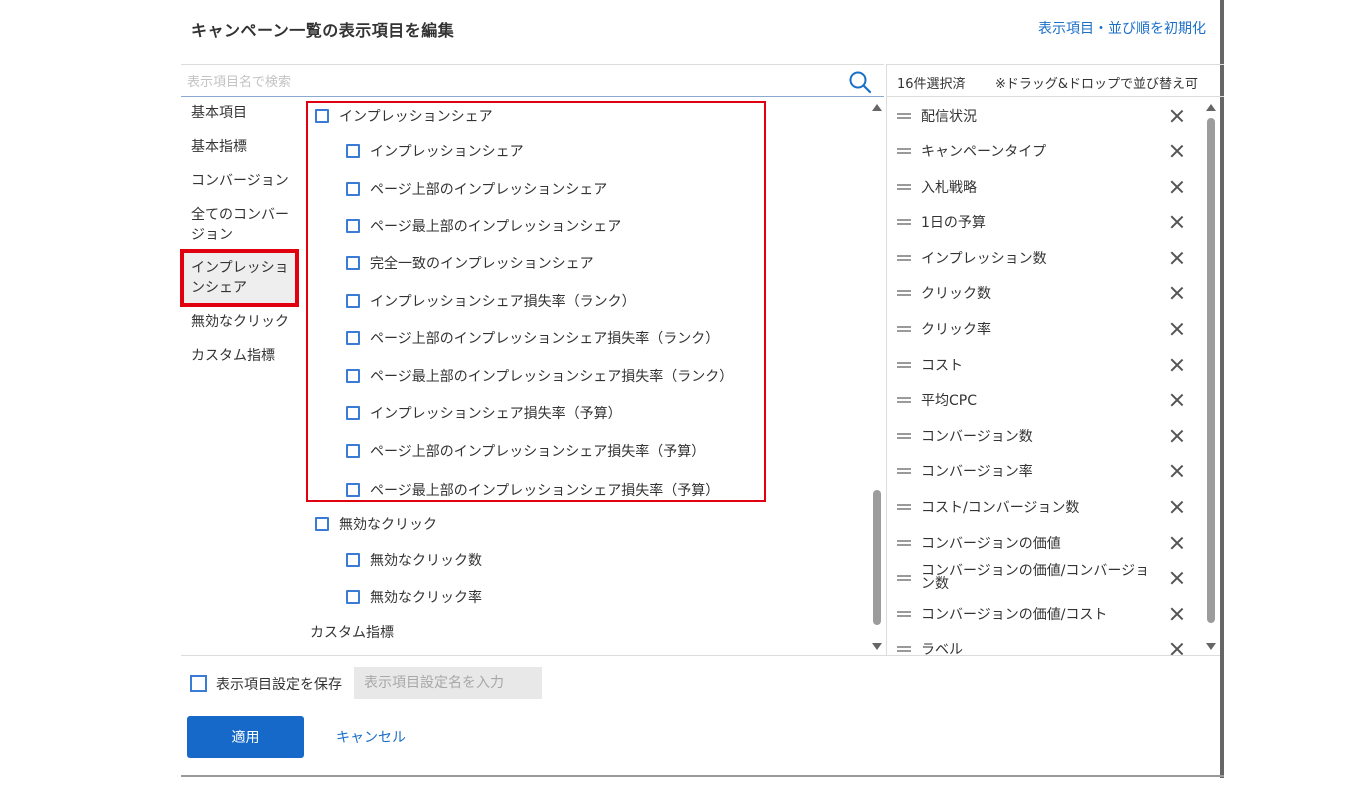 The width and height of the screenshot is (1348, 790). I want to click on selected-item: 配信状況, so click(1037, 116).